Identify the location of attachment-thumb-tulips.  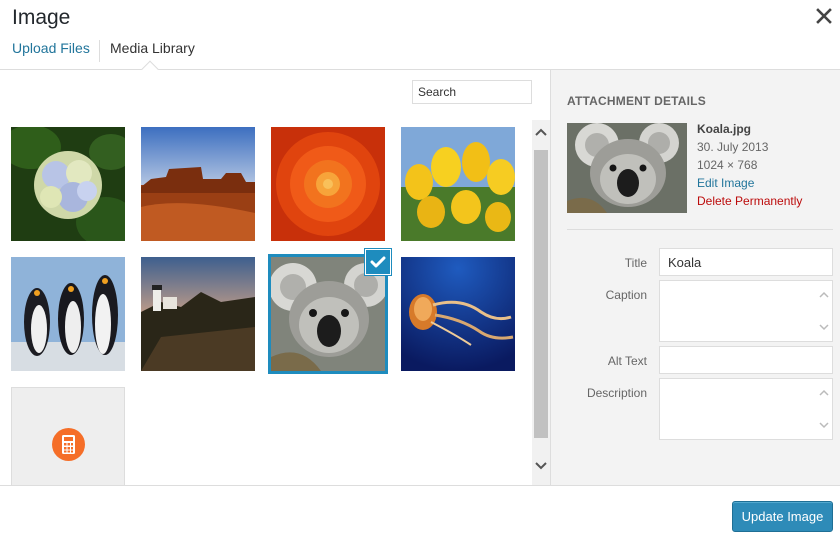
(458, 184).